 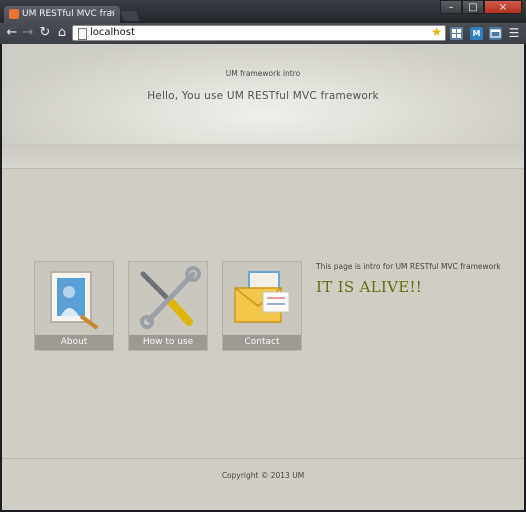 What do you see at coordinates (369, 287) in the screenshot?
I see `status-heading: IT IS ALIVE!!` at bounding box center [369, 287].